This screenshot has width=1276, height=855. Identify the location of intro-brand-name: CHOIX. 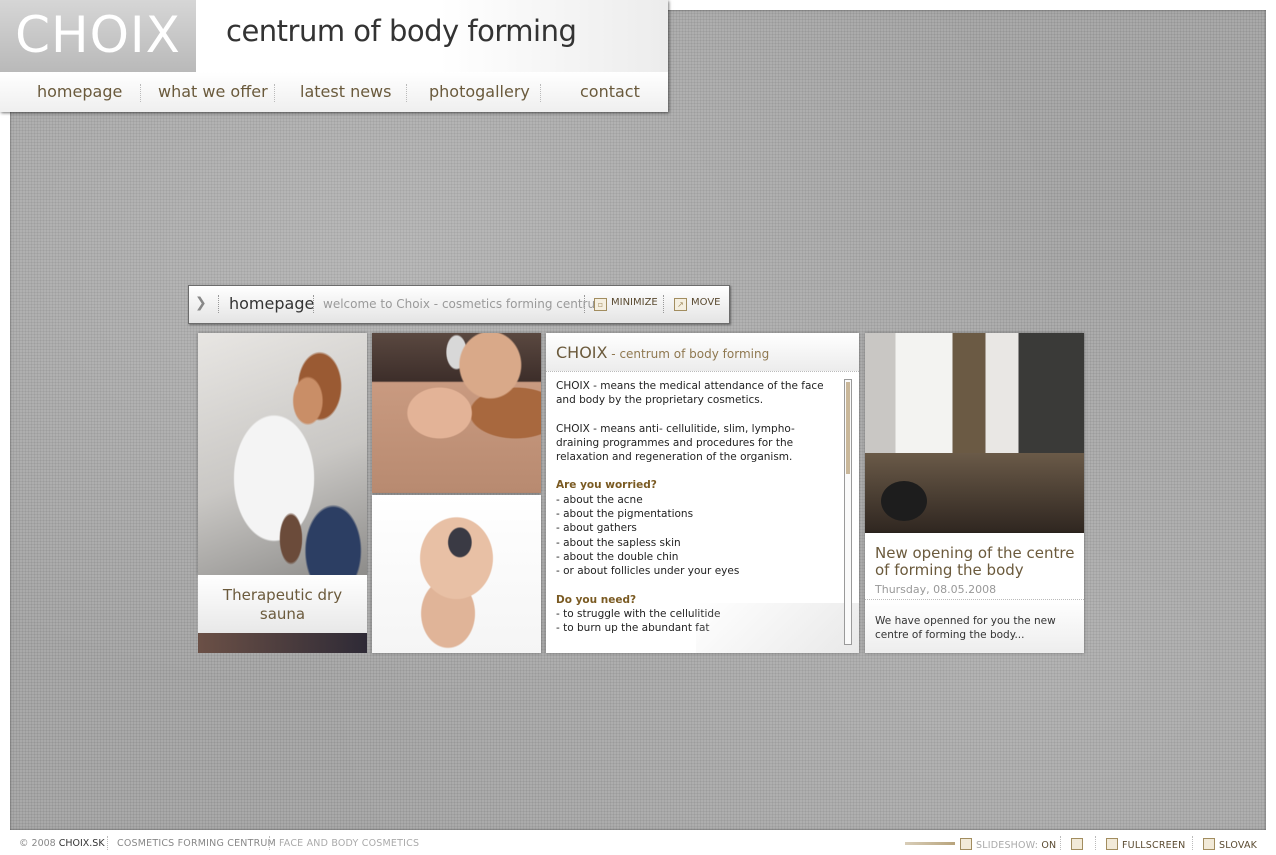
(582, 352).